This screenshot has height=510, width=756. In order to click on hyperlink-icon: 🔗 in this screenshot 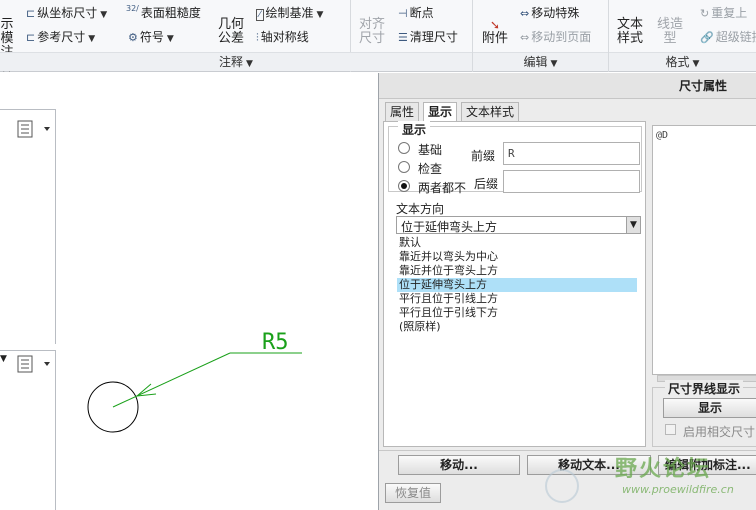, I will do `click(707, 37)`.